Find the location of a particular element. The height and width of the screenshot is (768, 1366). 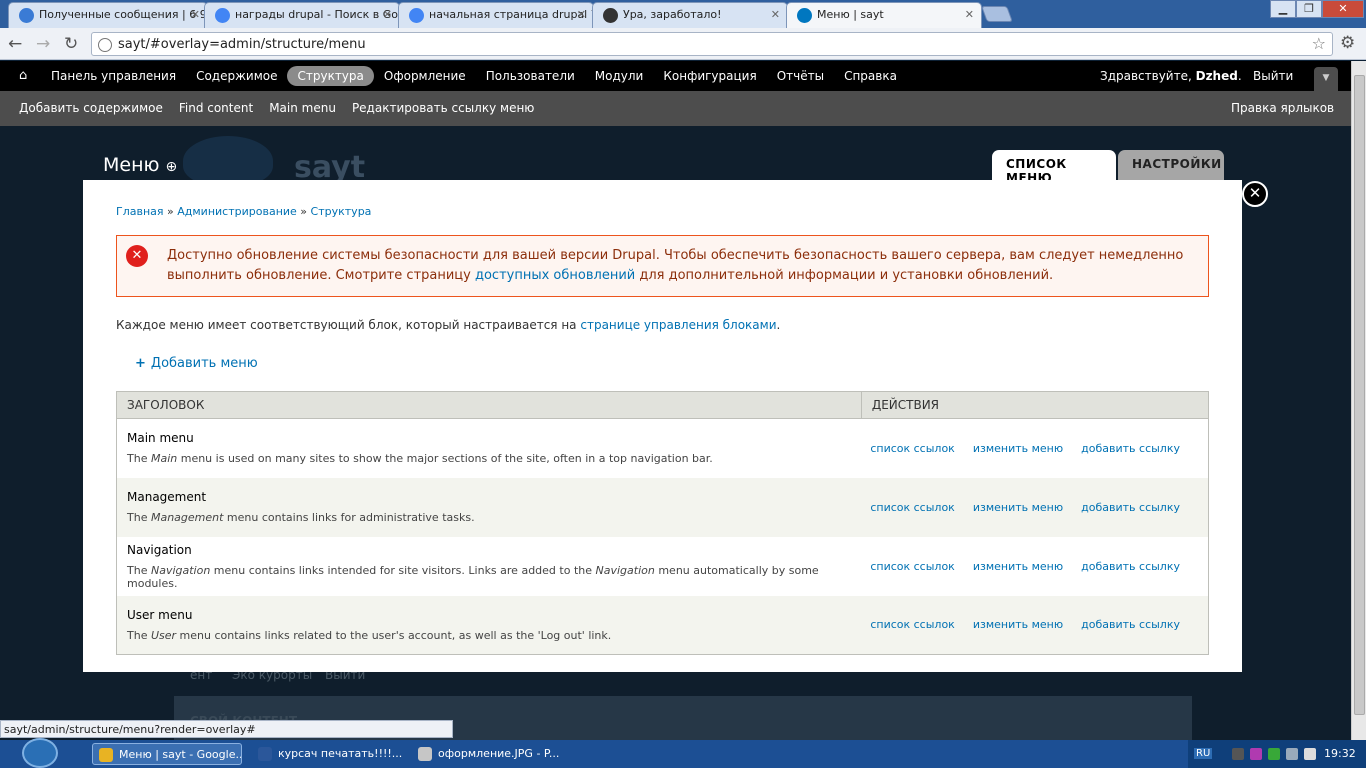

blocks-page-link: странице управления блоками is located at coordinates (678, 325).